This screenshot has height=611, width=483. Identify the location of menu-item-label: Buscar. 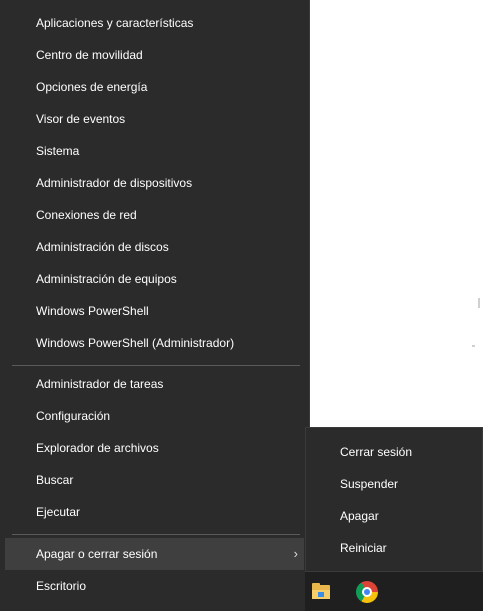
(55, 480).